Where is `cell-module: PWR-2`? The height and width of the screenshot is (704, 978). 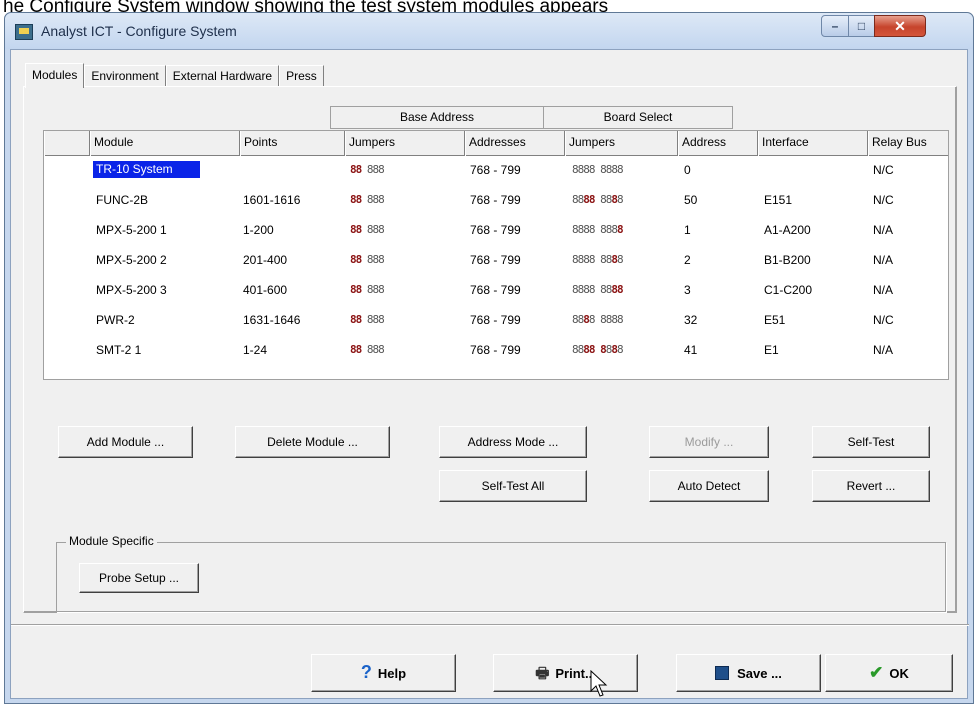
cell-module: PWR-2 is located at coordinates (115, 320).